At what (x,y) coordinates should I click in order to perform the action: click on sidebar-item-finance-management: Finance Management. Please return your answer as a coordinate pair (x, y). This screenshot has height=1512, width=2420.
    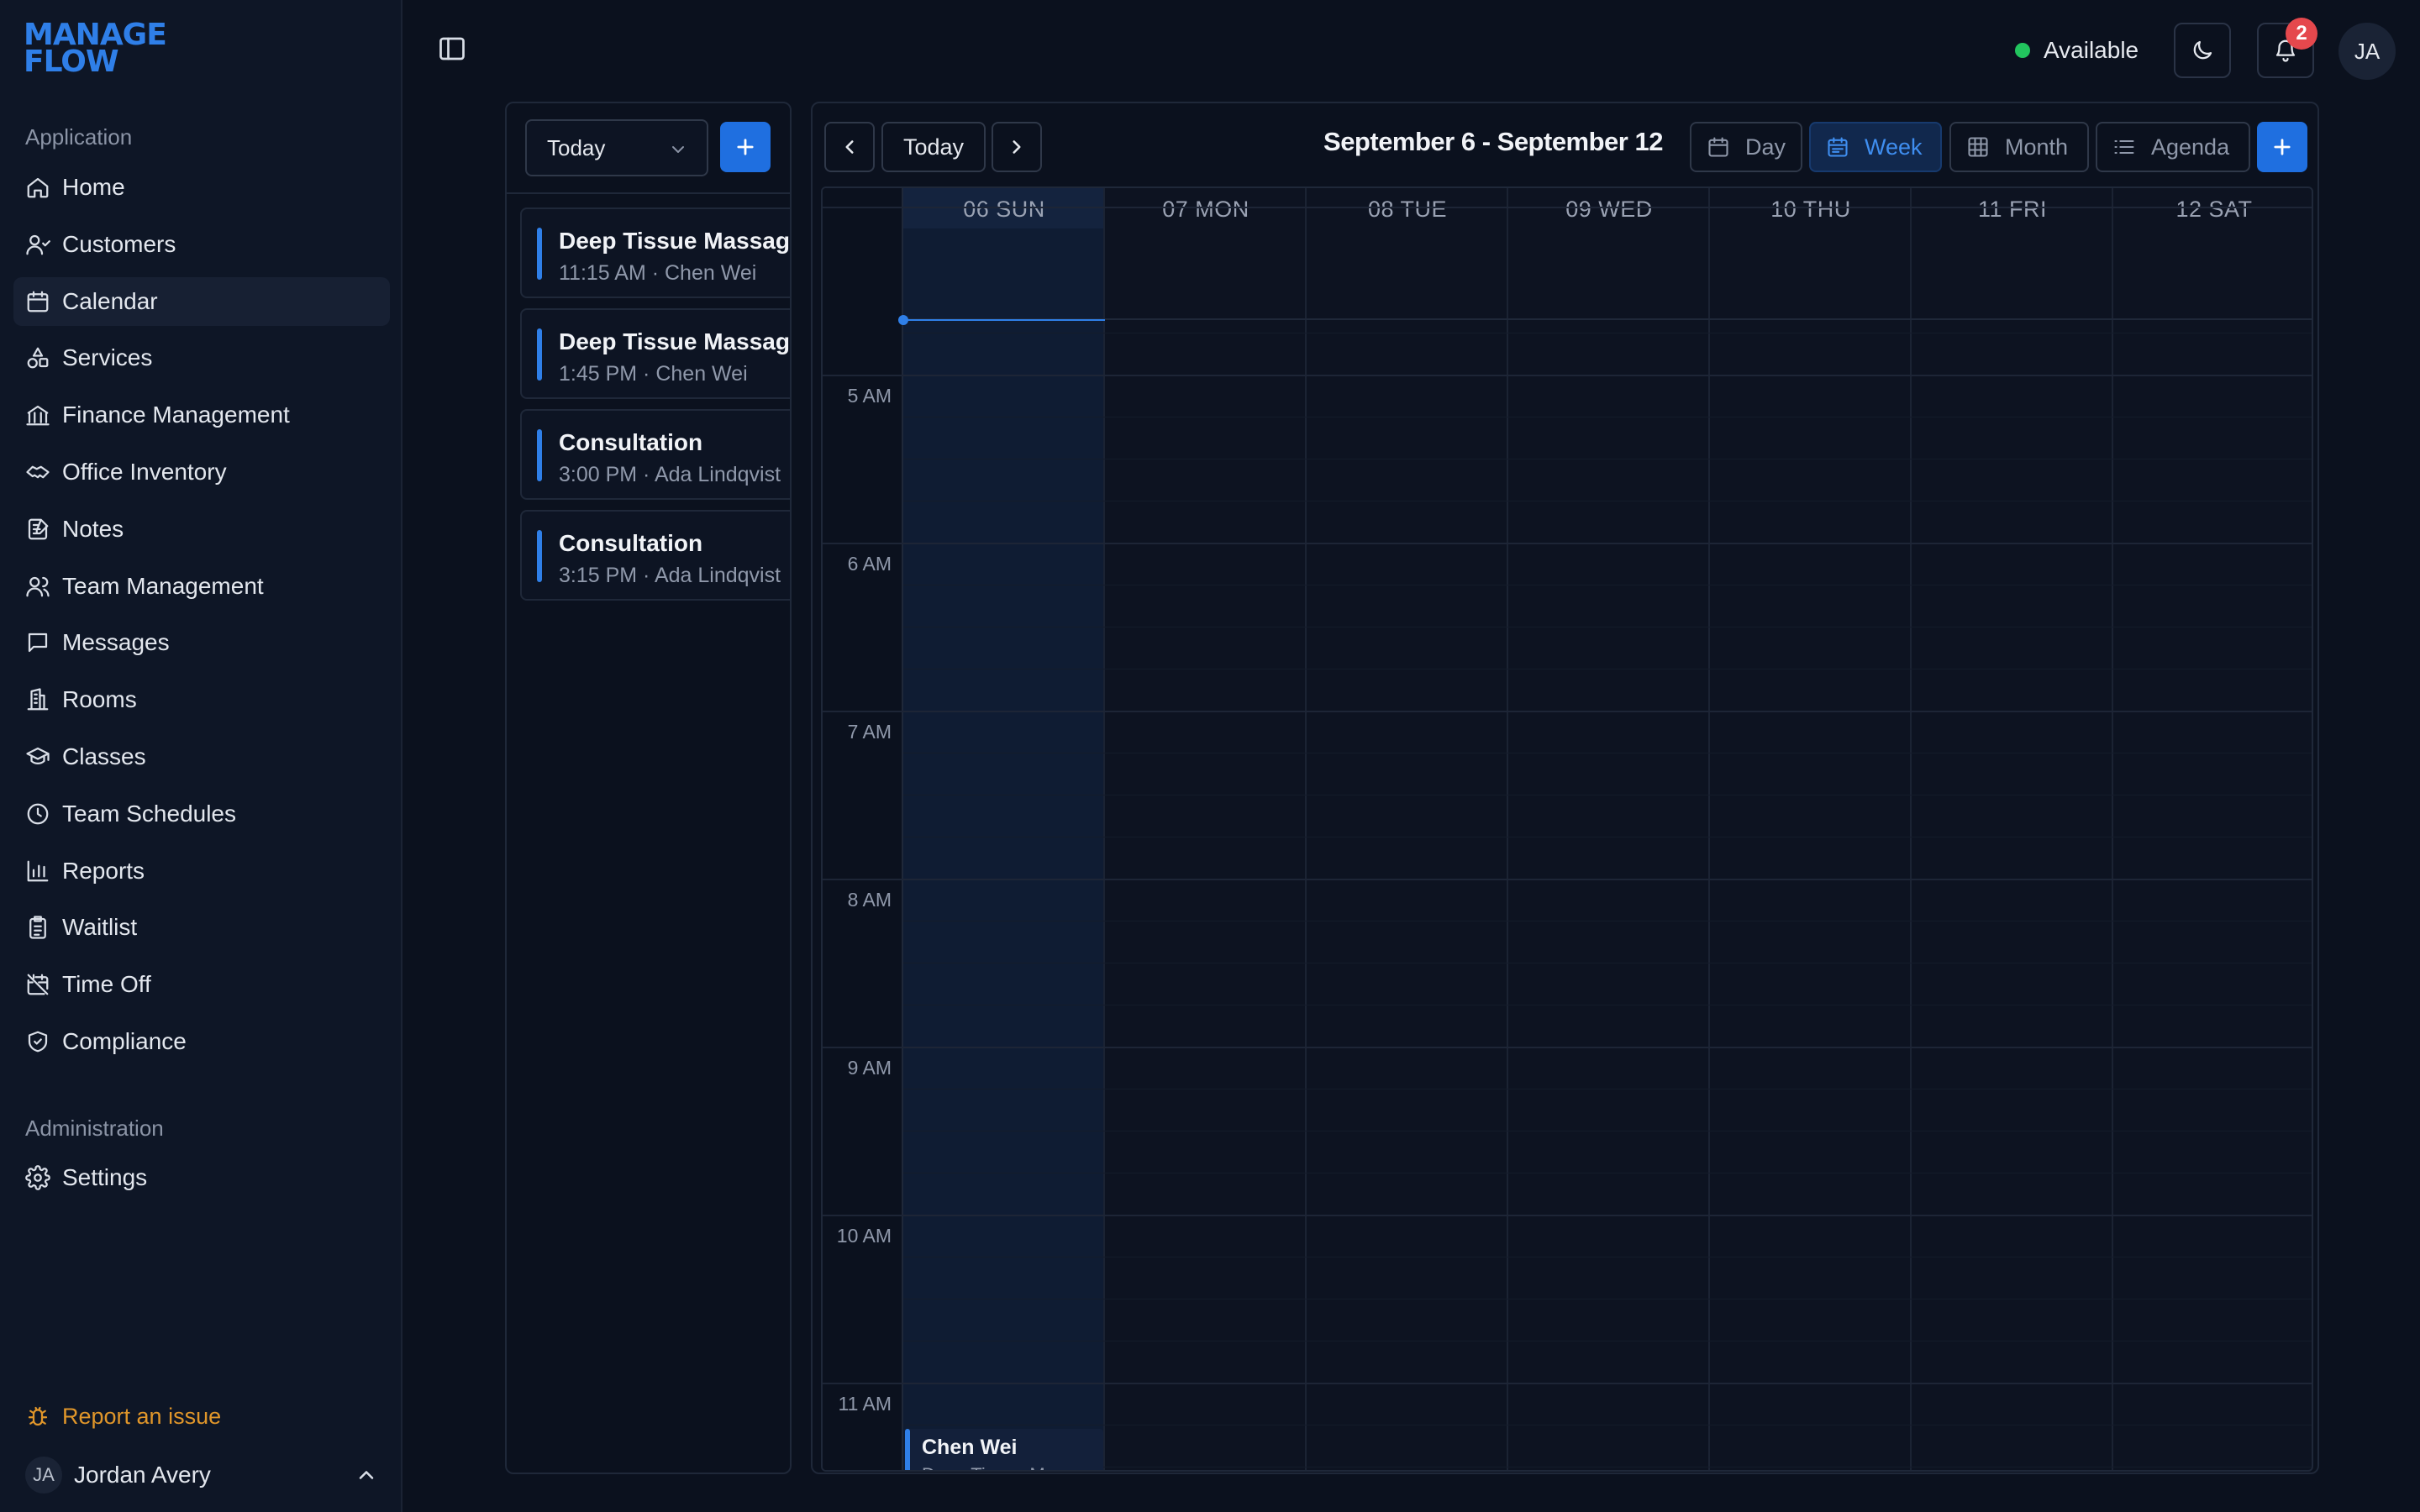
    Looking at the image, I should click on (202, 415).